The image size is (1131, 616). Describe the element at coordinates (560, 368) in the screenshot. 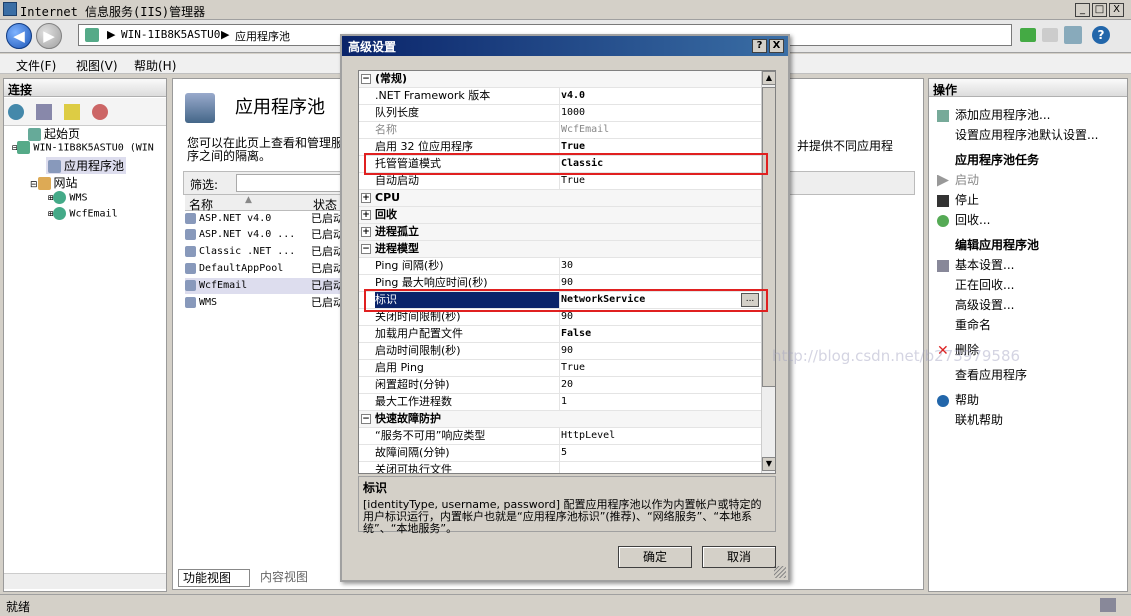

I see `property-row: 启用 Ping True` at that location.